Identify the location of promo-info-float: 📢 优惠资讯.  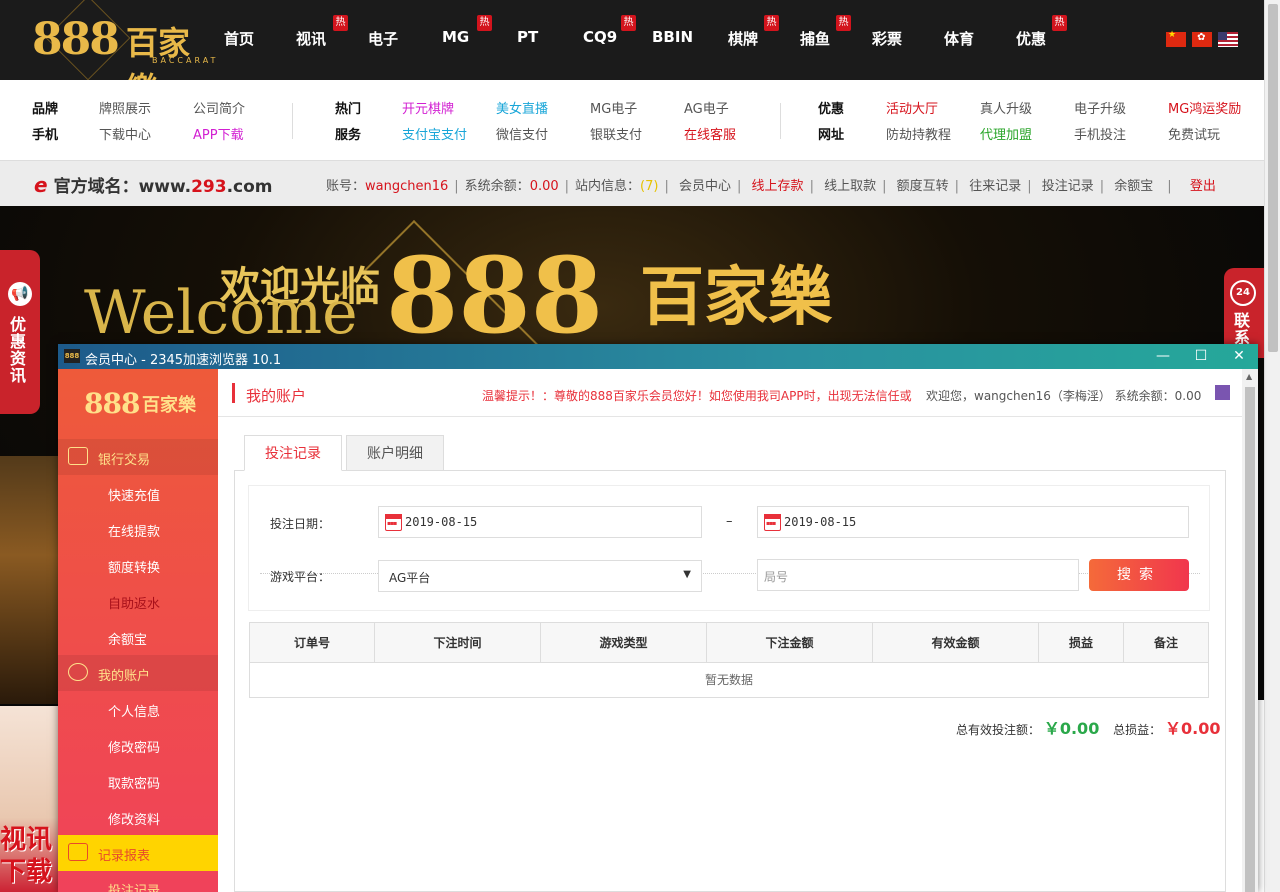
(20, 332).